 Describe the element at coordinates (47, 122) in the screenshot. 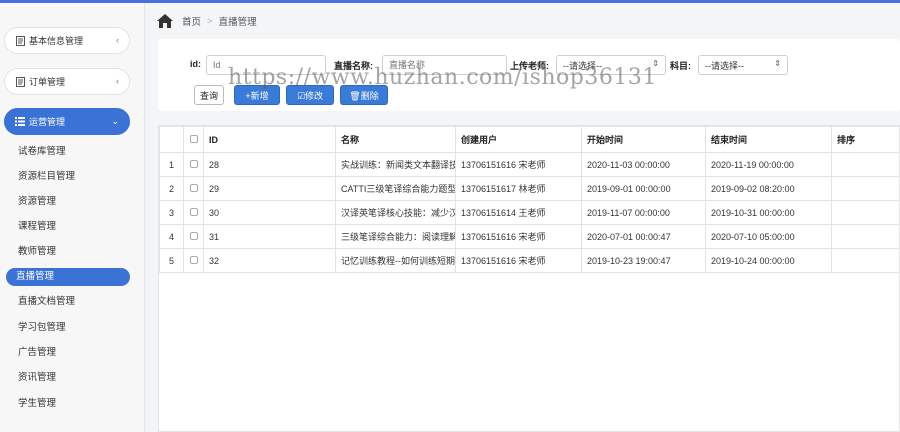

I see `sidebar-group-label: 运营管理` at that location.